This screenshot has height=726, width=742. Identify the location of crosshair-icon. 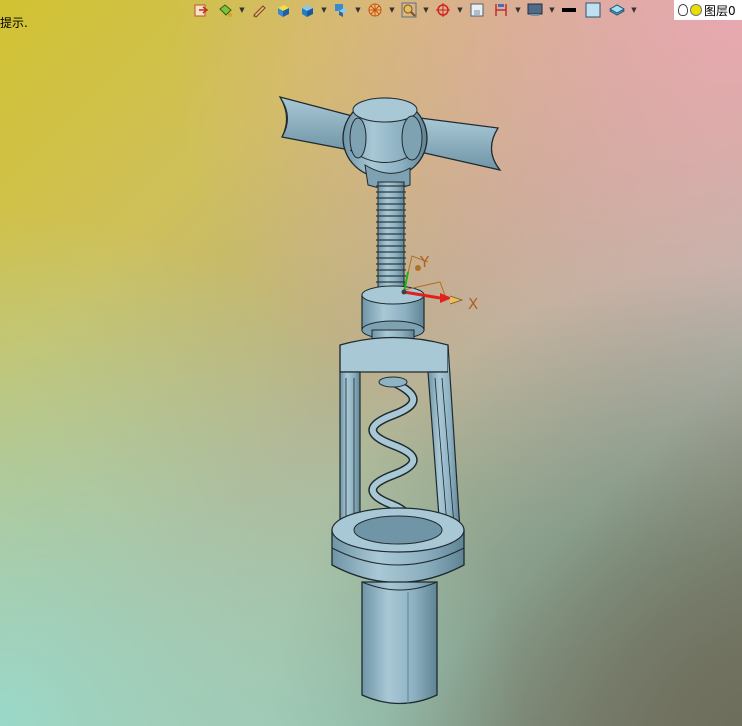
(443, 10).